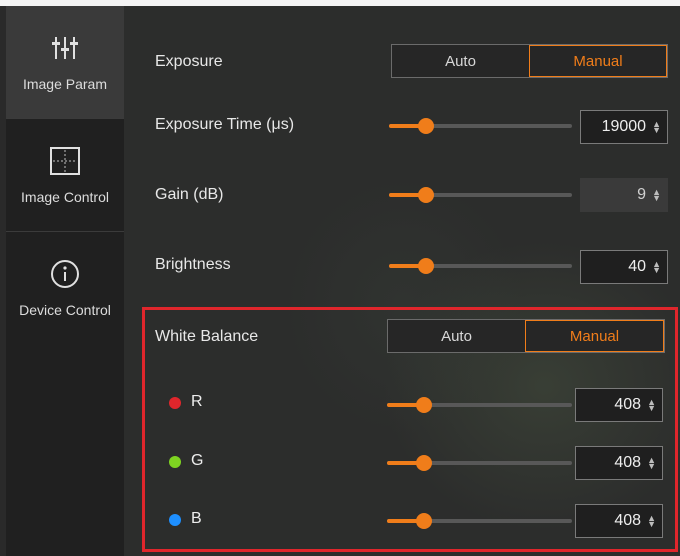 The width and height of the screenshot is (680, 556). I want to click on brightness-label: Brightness, so click(193, 264).